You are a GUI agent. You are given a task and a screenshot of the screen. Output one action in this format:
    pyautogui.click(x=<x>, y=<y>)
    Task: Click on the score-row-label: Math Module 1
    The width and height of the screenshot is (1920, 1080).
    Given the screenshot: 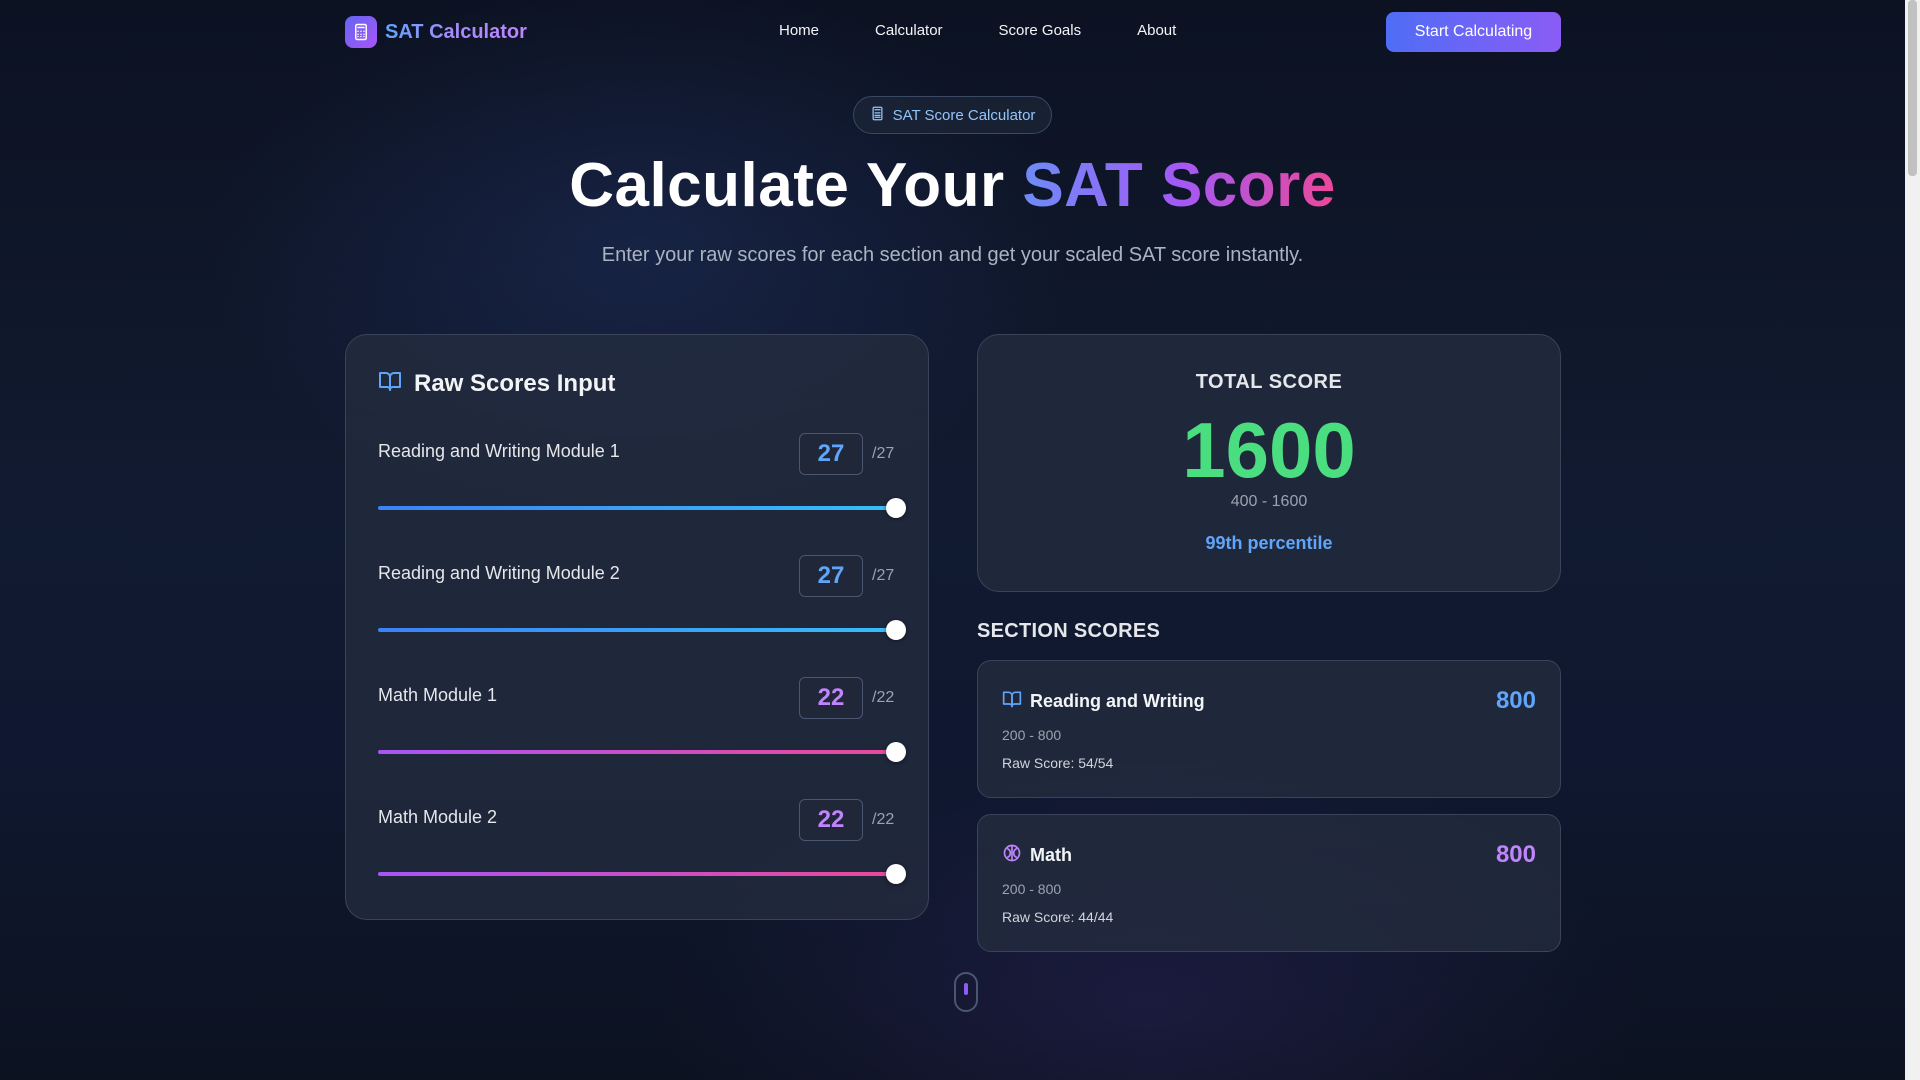 What is the action you would take?
    pyautogui.click(x=438, y=695)
    